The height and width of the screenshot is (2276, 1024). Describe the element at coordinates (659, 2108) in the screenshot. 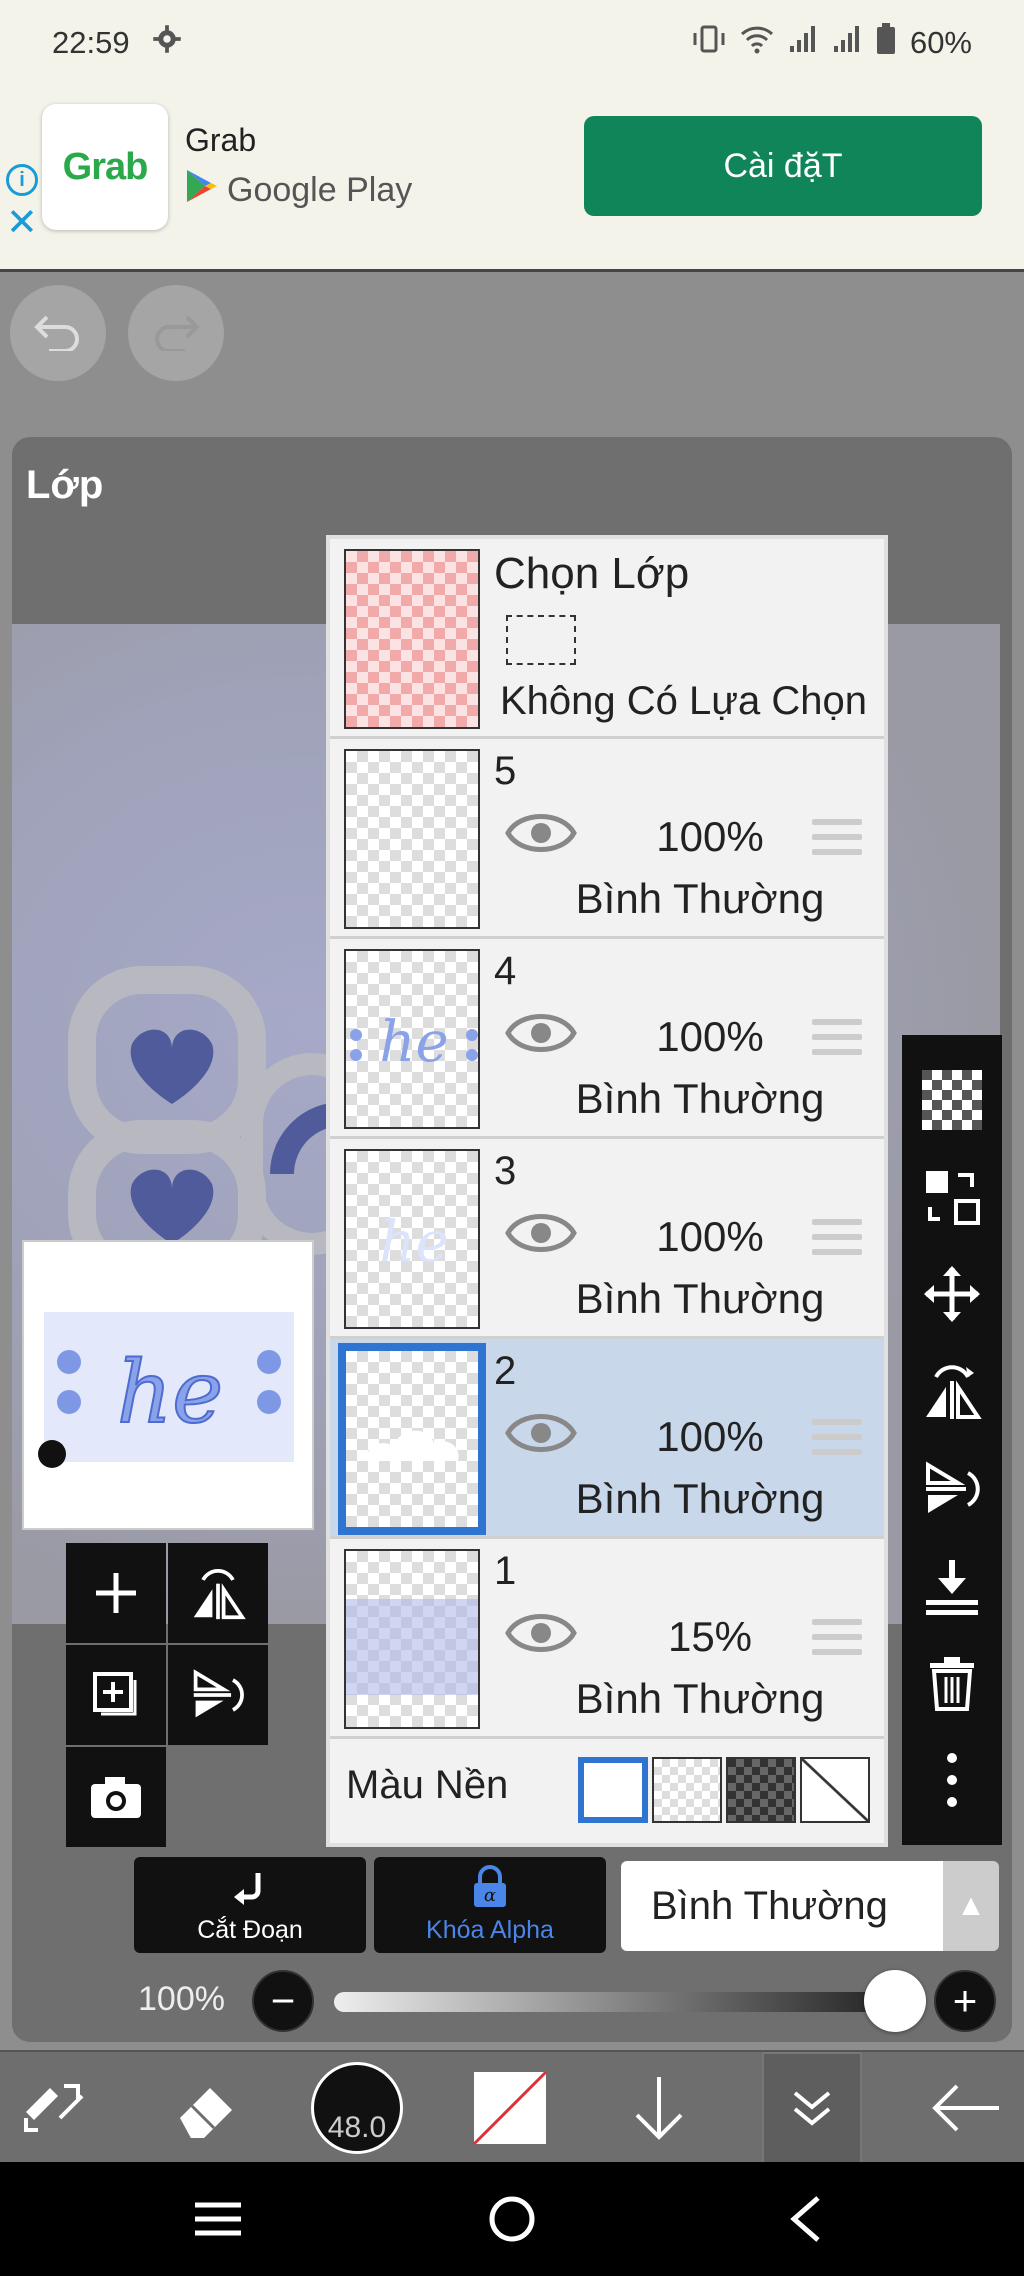

I see `down-arrow-icon` at that location.